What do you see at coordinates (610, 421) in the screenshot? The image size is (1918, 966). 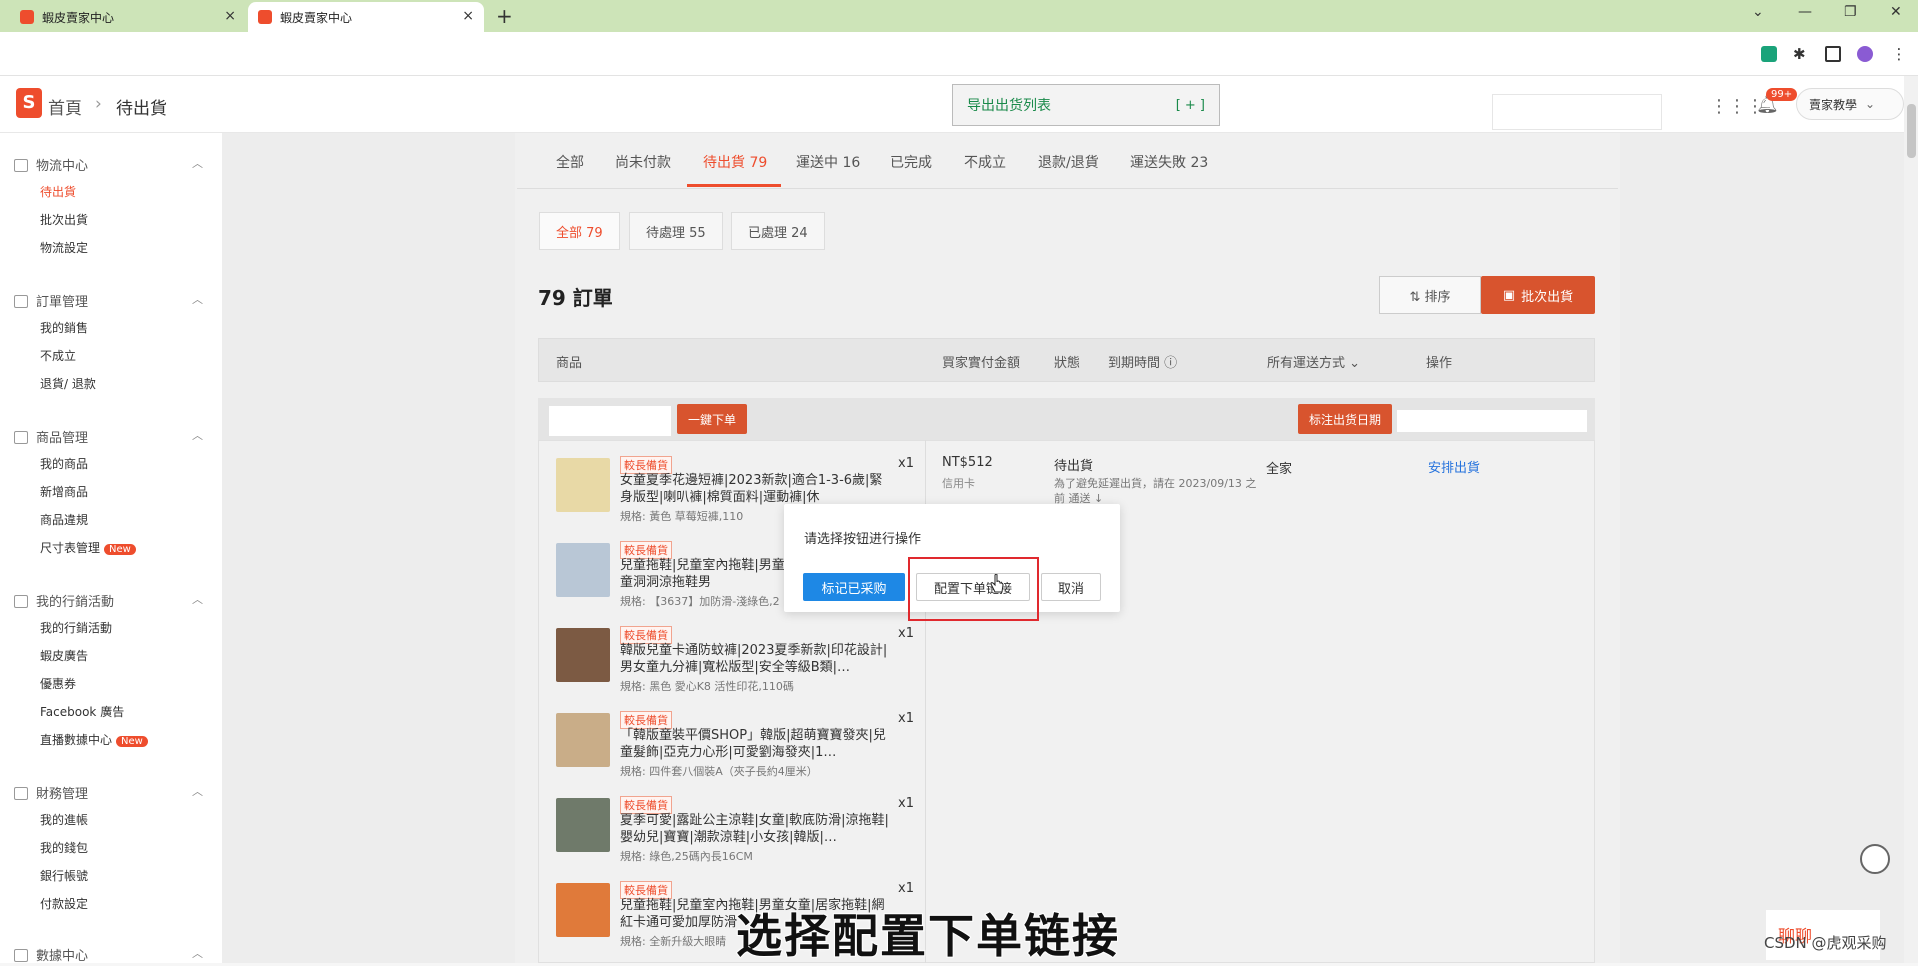 I see `order-checkbox-area` at bounding box center [610, 421].